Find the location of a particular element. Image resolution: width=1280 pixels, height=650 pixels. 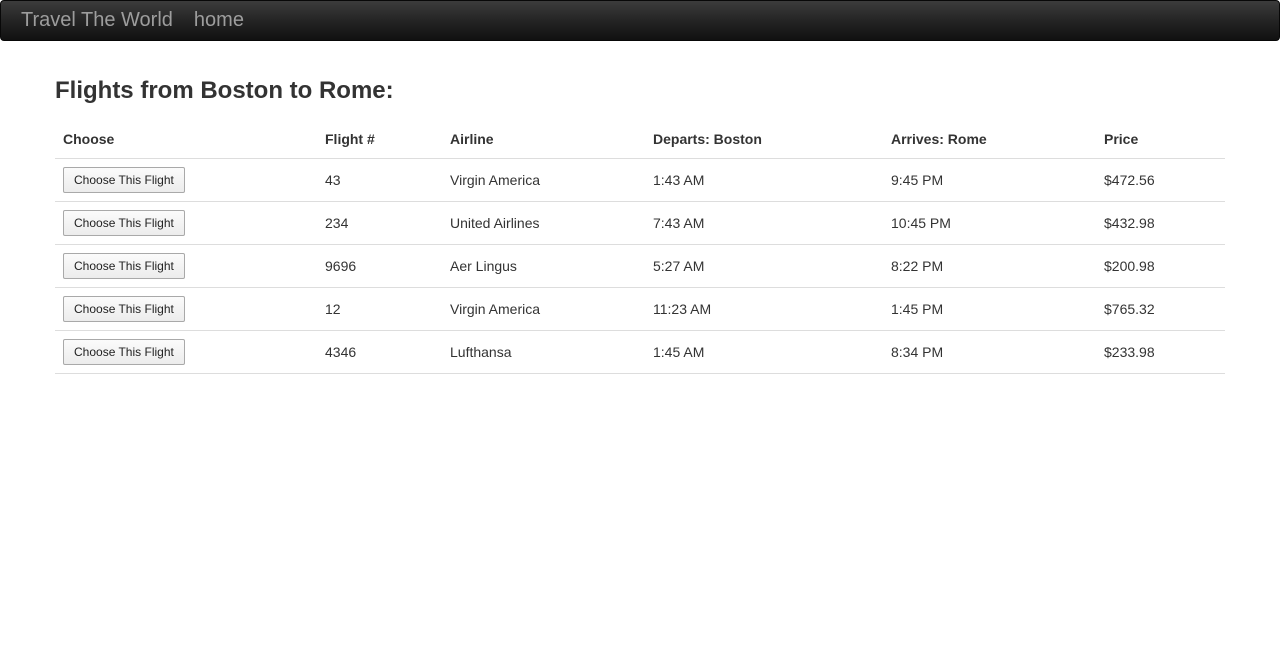

departs-cell: 11:23 AM is located at coordinates (764, 309).